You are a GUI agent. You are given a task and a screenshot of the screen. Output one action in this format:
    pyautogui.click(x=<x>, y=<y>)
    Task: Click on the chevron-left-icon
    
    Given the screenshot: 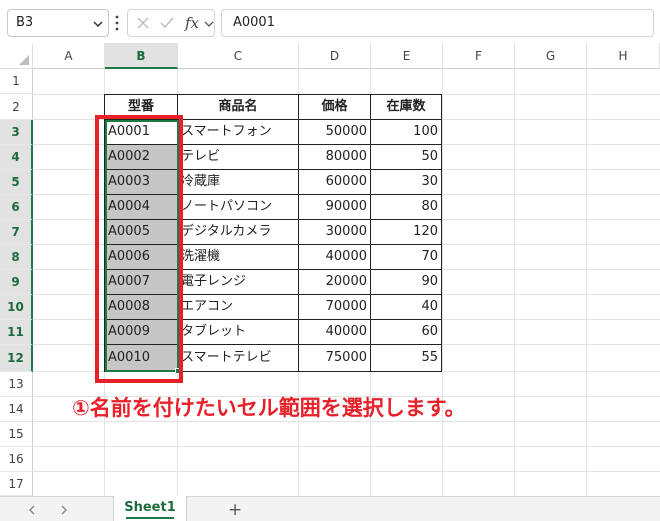 What is the action you would take?
    pyautogui.click(x=32, y=510)
    